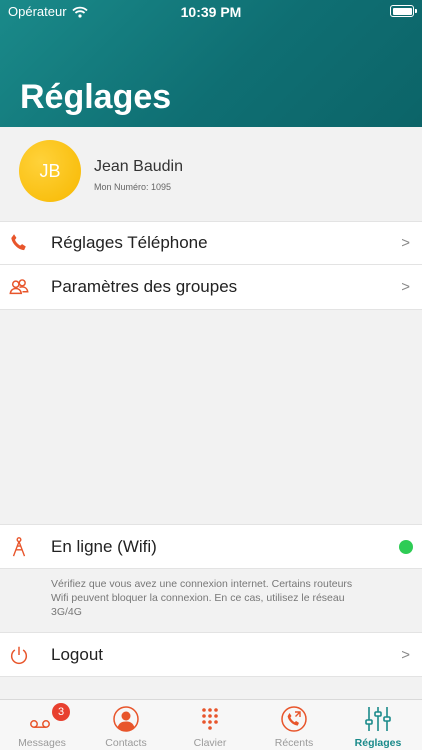 The width and height of the screenshot is (422, 750). What do you see at coordinates (211, 546) in the screenshot?
I see `connection-status: En ligne (Wifi)` at bounding box center [211, 546].